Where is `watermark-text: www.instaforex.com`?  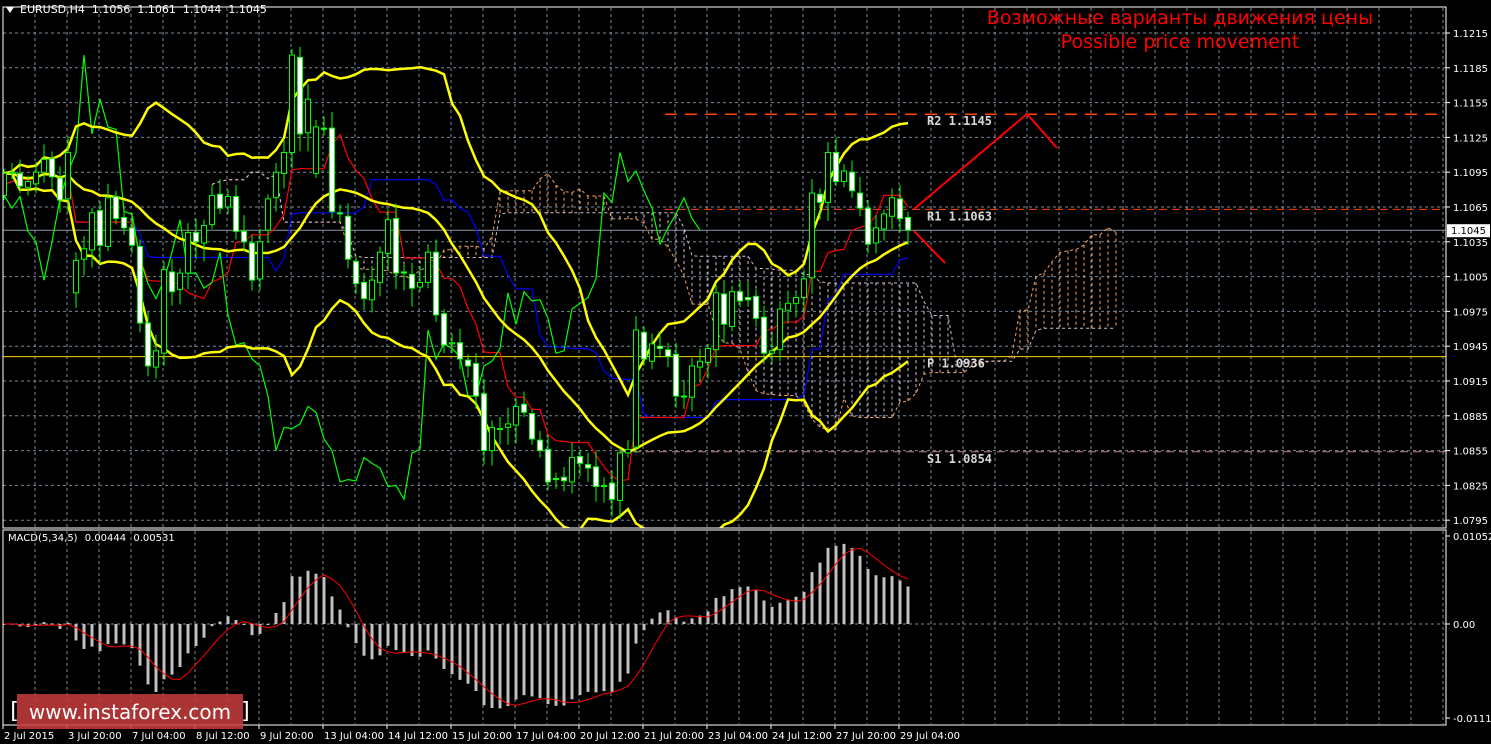
watermark-text: www.instaforex.com is located at coordinates (130, 711).